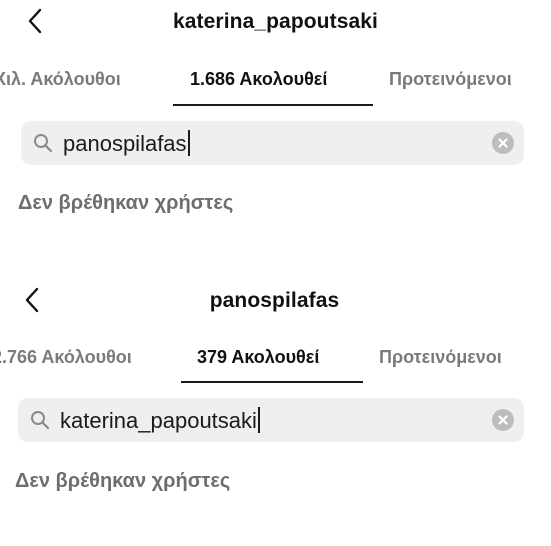 The image size is (551, 546). Describe the element at coordinates (66, 357) in the screenshot. I see `tab-followers: 2.766 Ακόλουθοι` at that location.